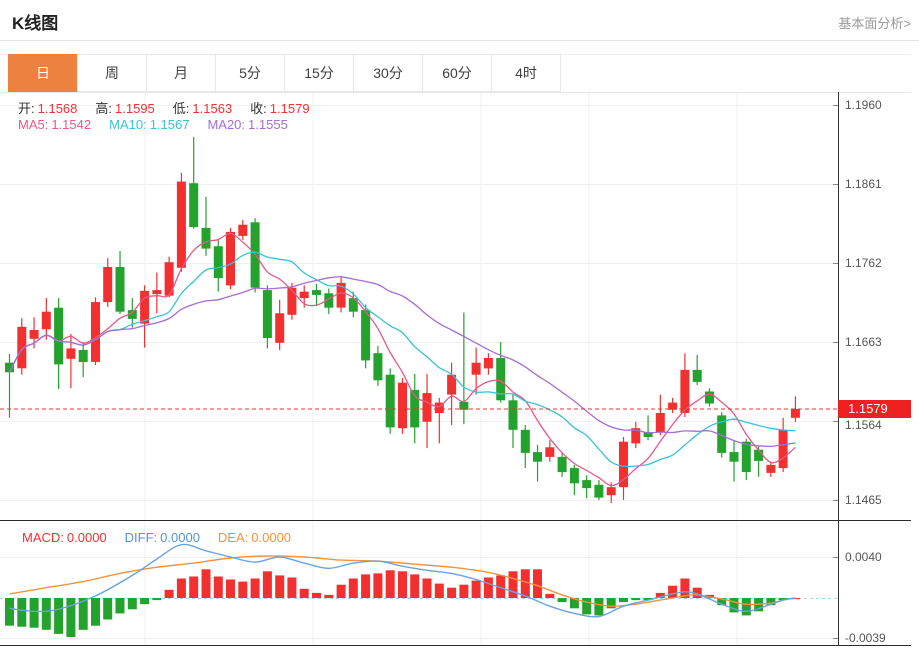 Image resolution: width=919 pixels, height=651 pixels. I want to click on y-axis-label: 1.1663, so click(863, 342).